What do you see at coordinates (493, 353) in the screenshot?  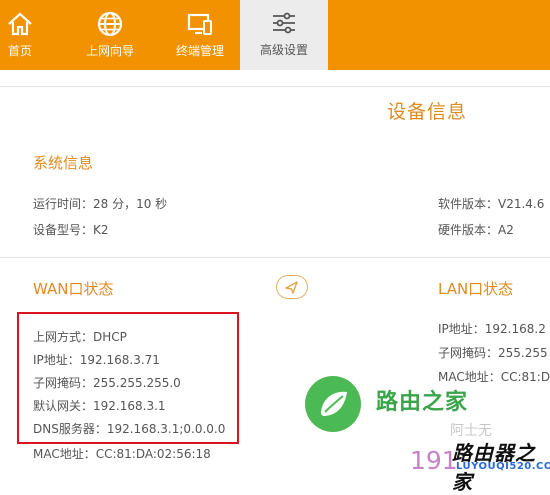 I see `lan-subnet-mask: 子网掩码：255.255` at bounding box center [493, 353].